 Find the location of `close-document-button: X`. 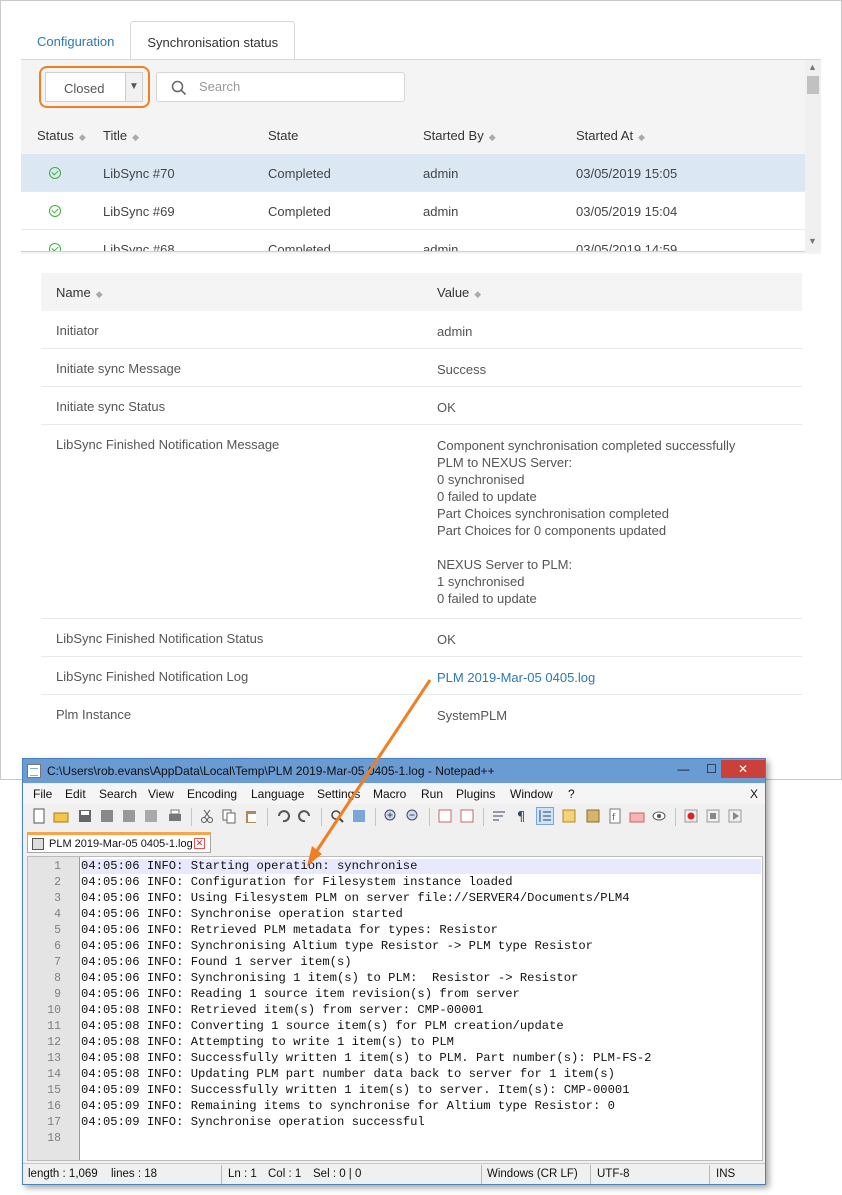

close-document-button: X is located at coordinates (754, 794).